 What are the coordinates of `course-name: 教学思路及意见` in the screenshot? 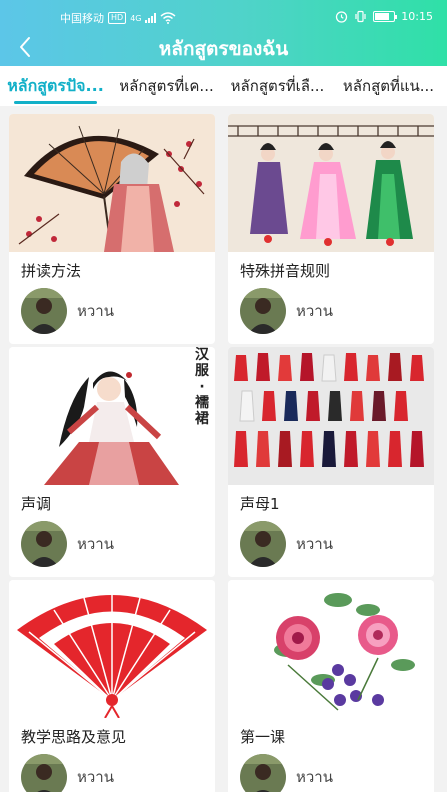 It's located at (74, 737).